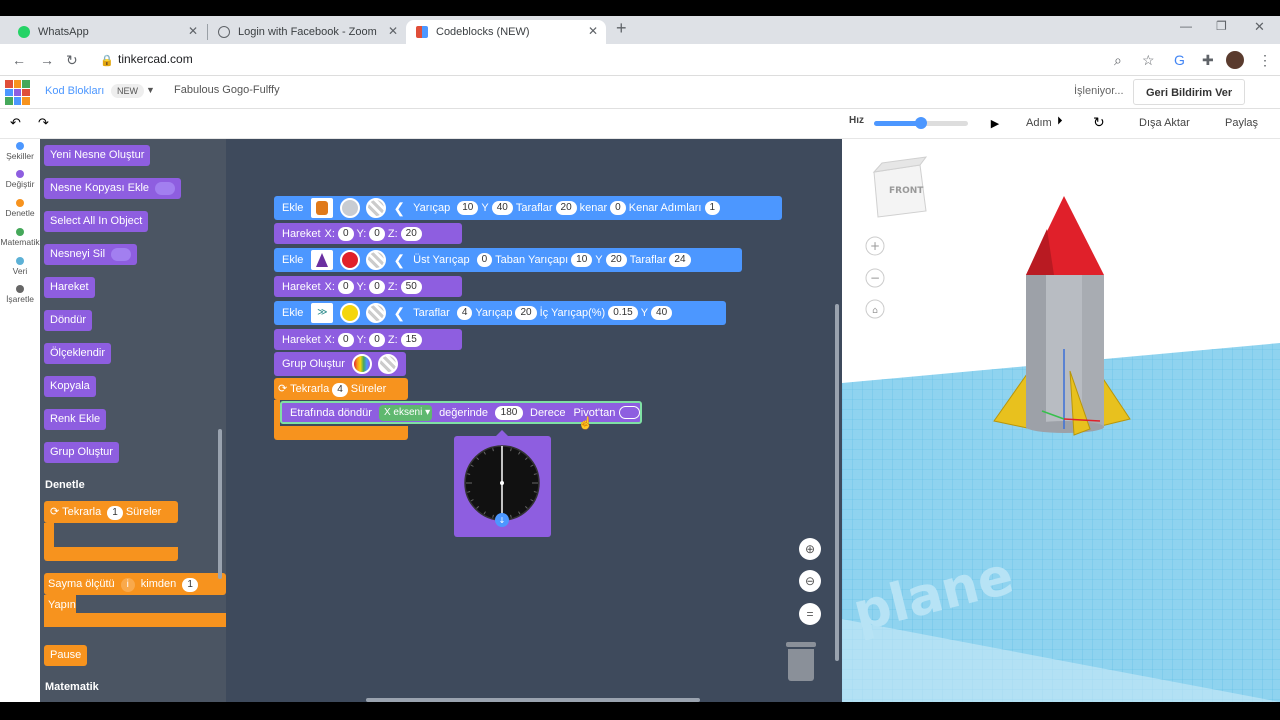 The image size is (1280, 720). What do you see at coordinates (875, 278) in the screenshot?
I see `zoom-out-icon: −` at bounding box center [875, 278].